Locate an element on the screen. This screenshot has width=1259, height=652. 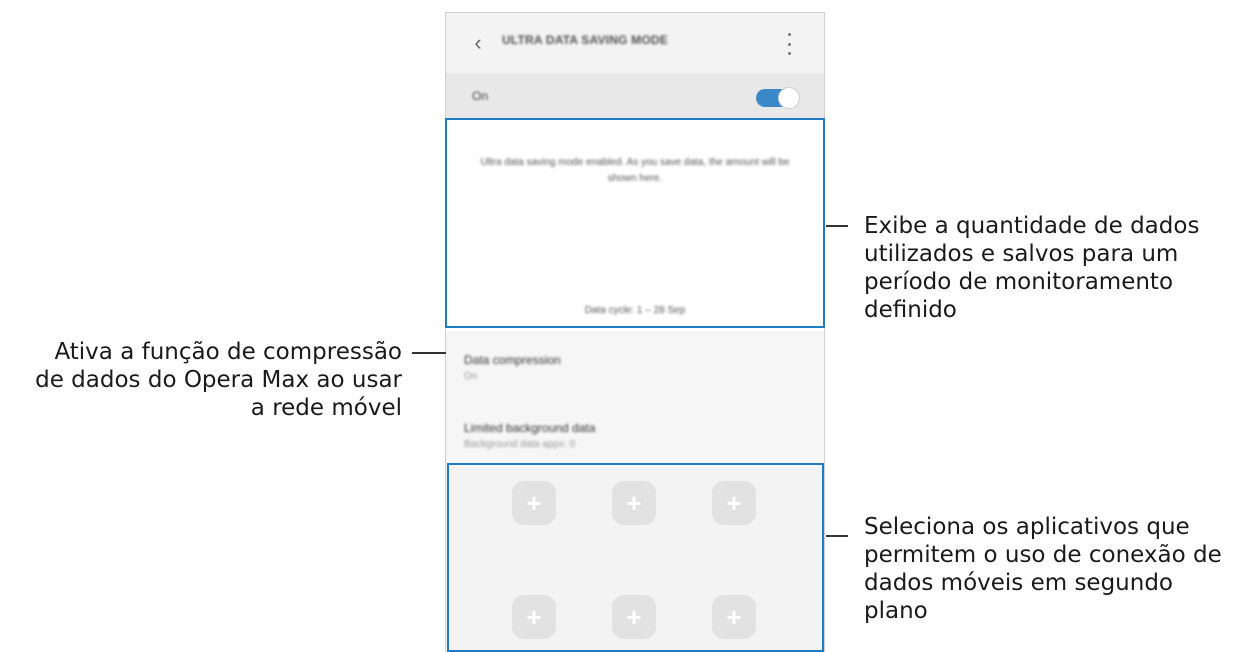
callout-line: permitem o uso de conexão de is located at coordinates (1043, 555).